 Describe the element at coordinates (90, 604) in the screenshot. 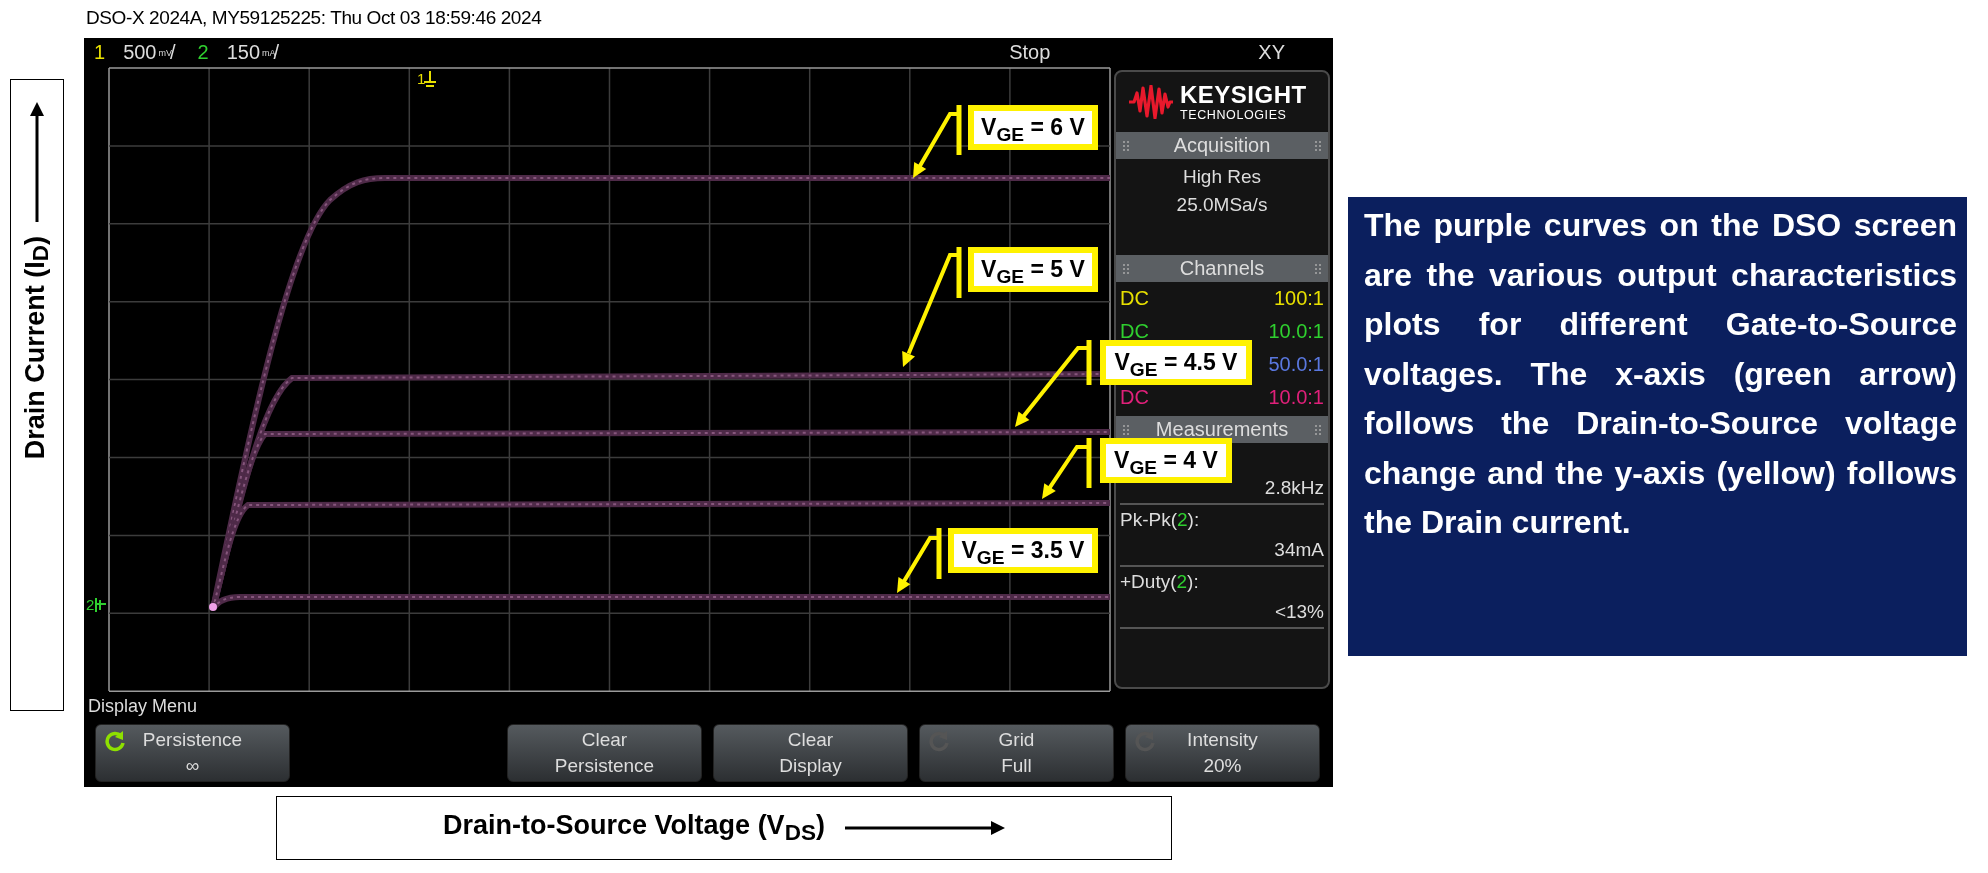

I see `trace-marker: 2` at that location.